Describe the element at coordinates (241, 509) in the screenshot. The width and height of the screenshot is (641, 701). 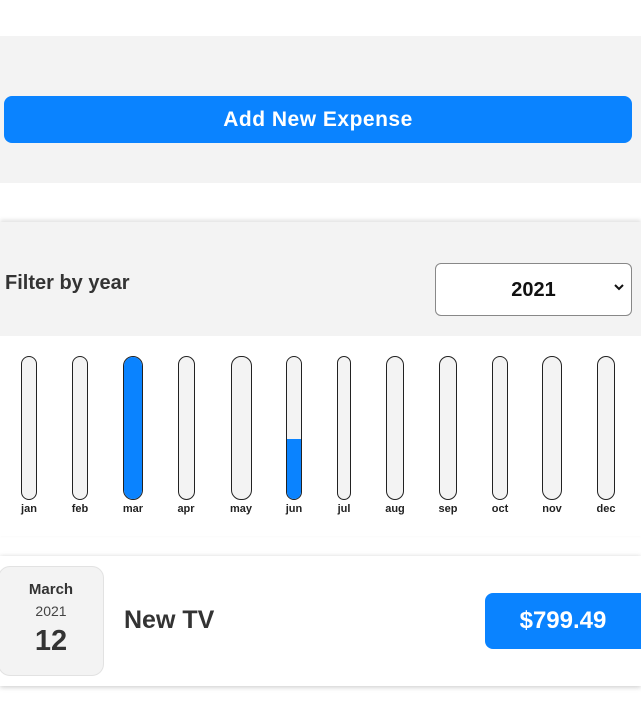
I see `chart-label-may: may` at that location.